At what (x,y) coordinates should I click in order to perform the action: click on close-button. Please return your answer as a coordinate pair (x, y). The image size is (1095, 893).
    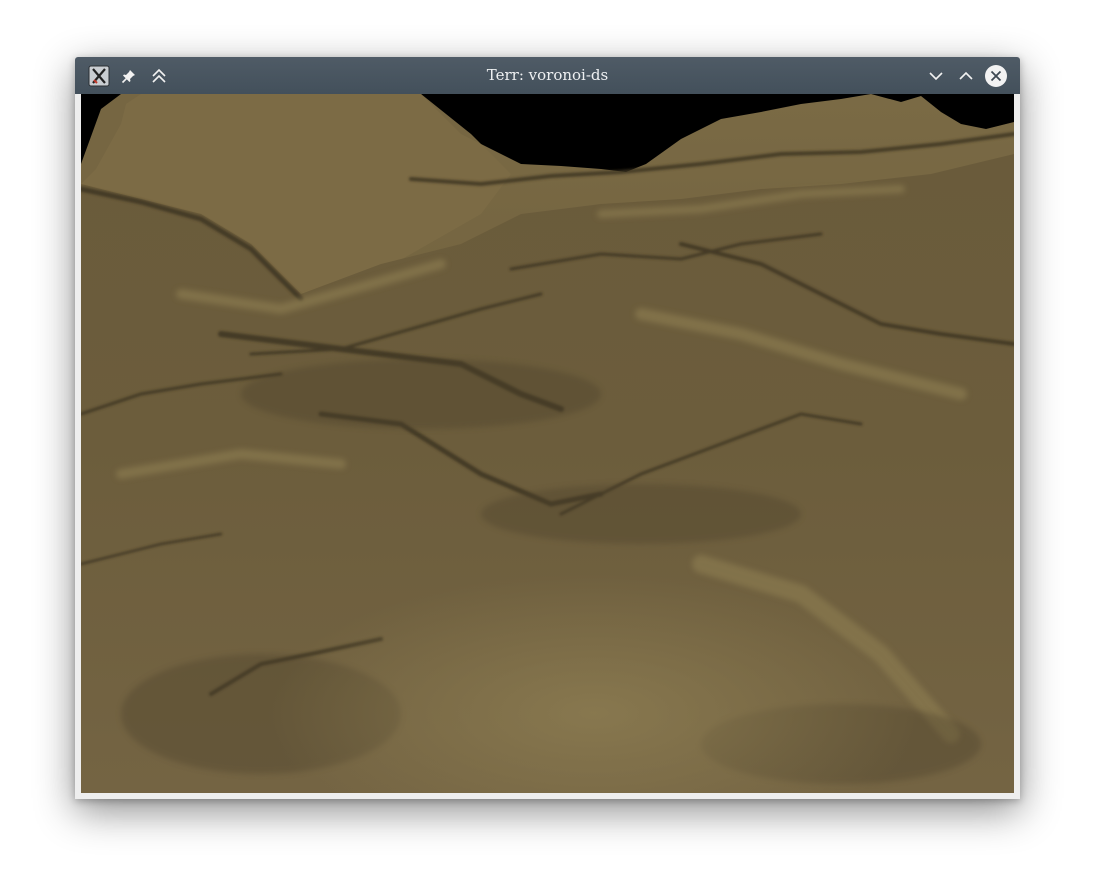
    Looking at the image, I should click on (996, 75).